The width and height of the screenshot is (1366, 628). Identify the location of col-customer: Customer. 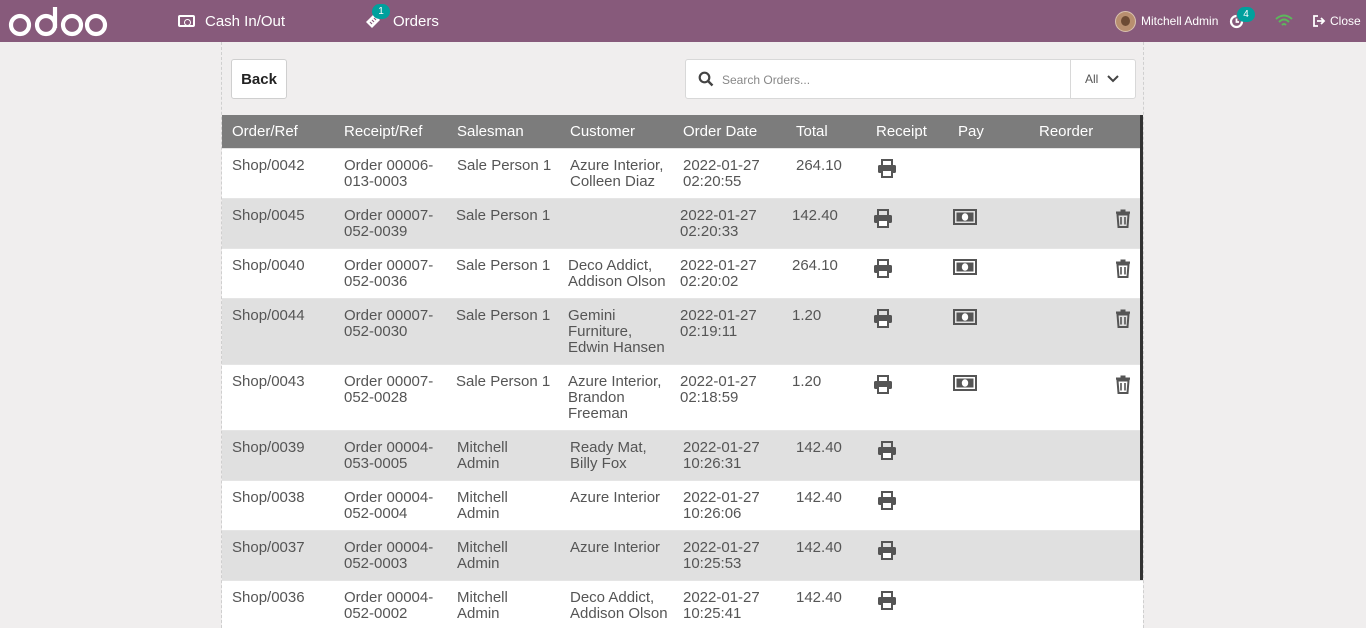
(603, 131).